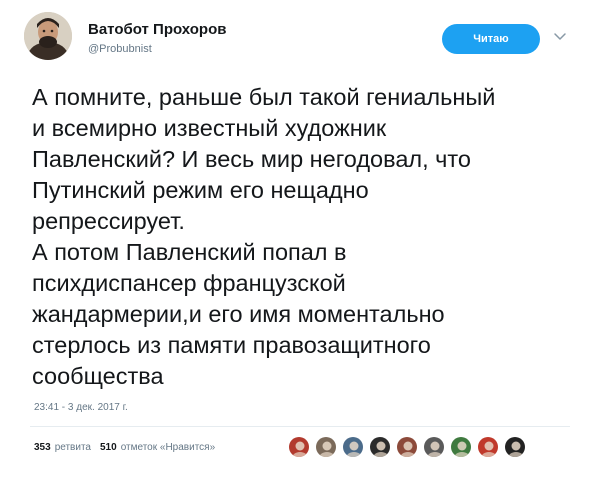 The width and height of the screenshot is (600, 478). I want to click on chevron-down-icon, so click(560, 36).